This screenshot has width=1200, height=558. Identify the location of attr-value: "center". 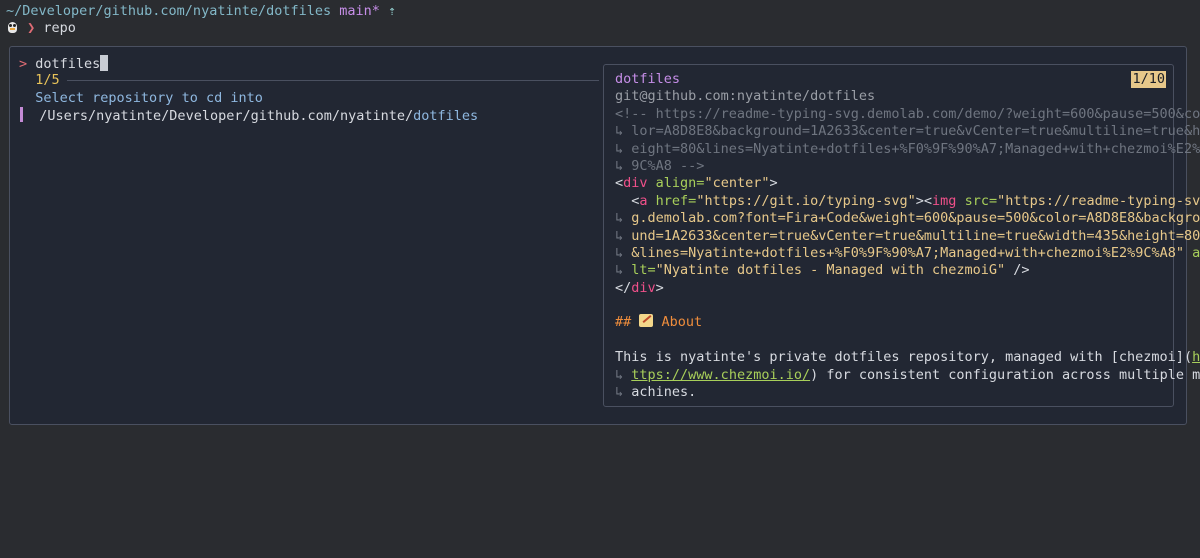
(737, 183).